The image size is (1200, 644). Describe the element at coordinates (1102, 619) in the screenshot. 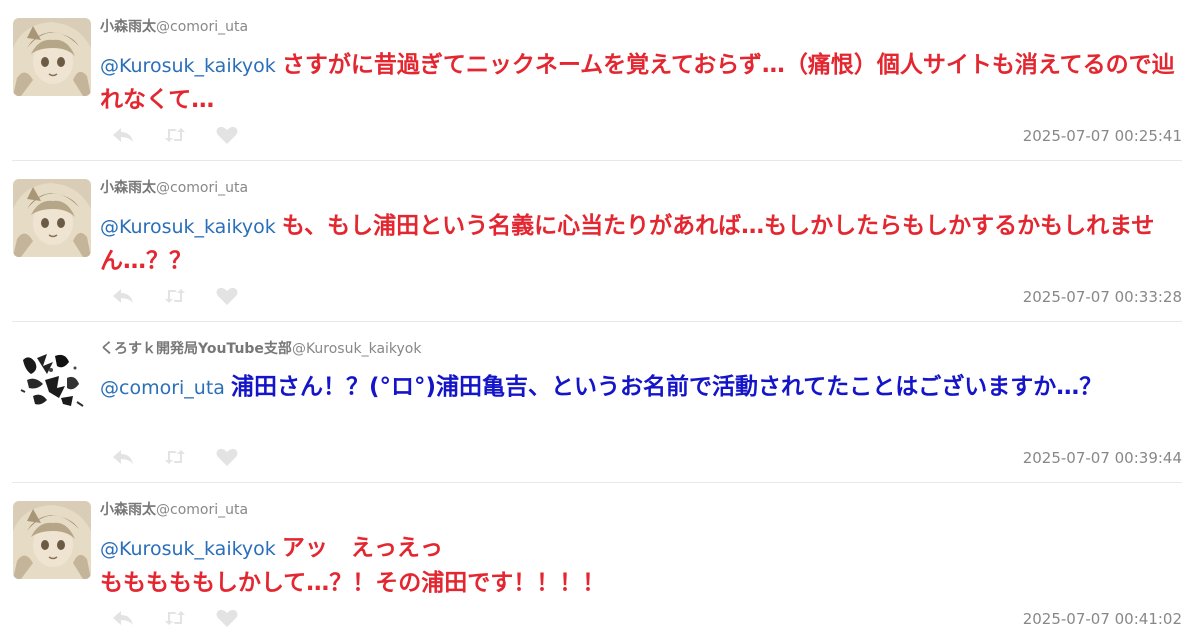

I see `timestamp: 2025-07-07 00:41:02` at that location.